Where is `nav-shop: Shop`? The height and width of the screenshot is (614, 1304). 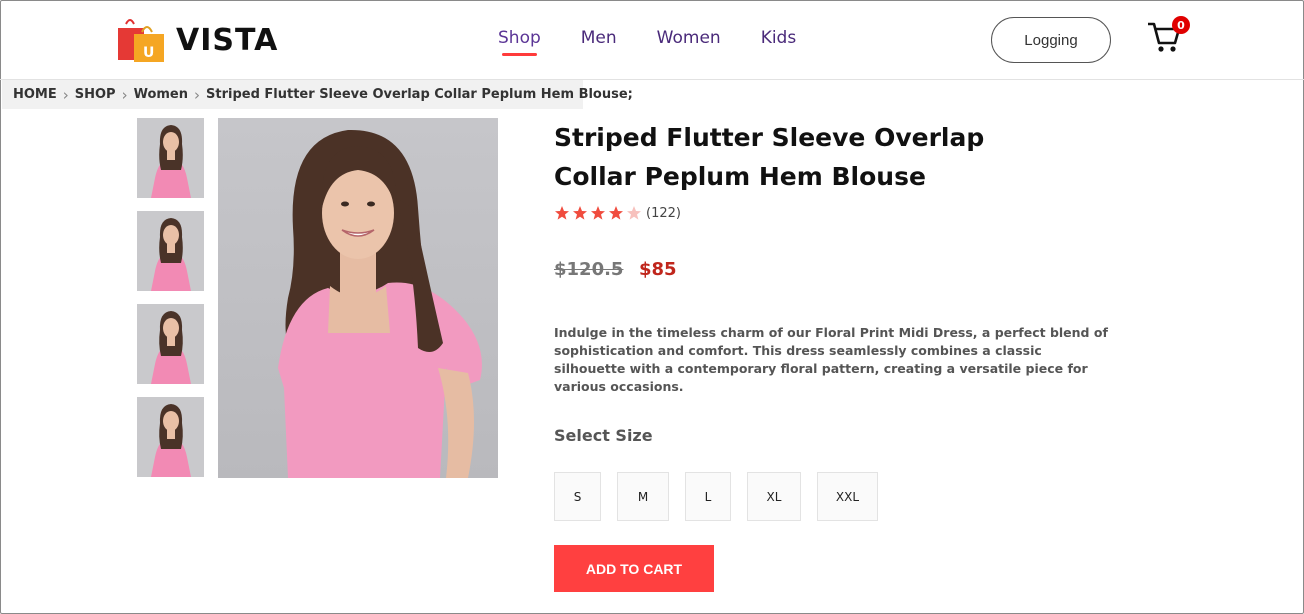 nav-shop: Shop is located at coordinates (519, 42).